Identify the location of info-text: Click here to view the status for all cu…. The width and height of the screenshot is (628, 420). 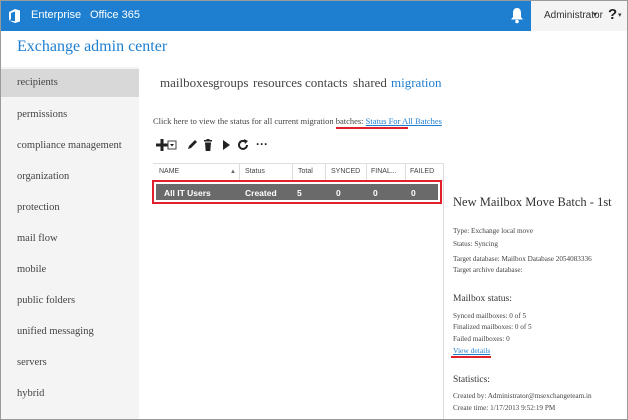
(258, 121).